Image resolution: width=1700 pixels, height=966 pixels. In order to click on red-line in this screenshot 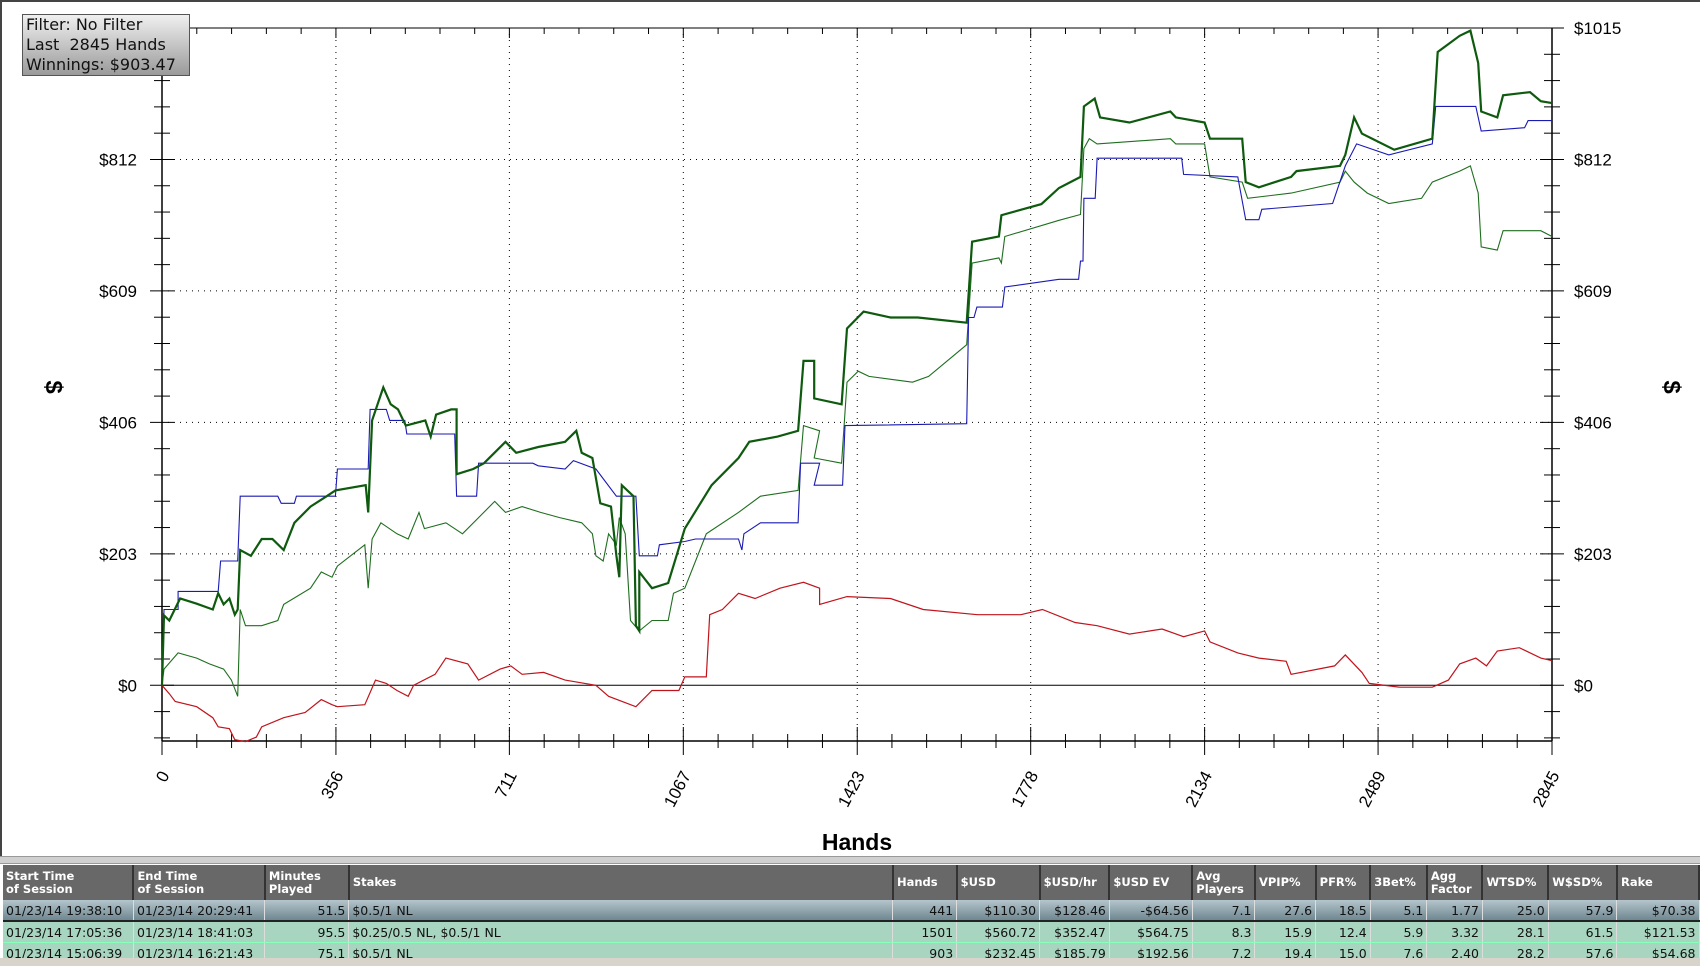, I will do `click(857, 662)`.